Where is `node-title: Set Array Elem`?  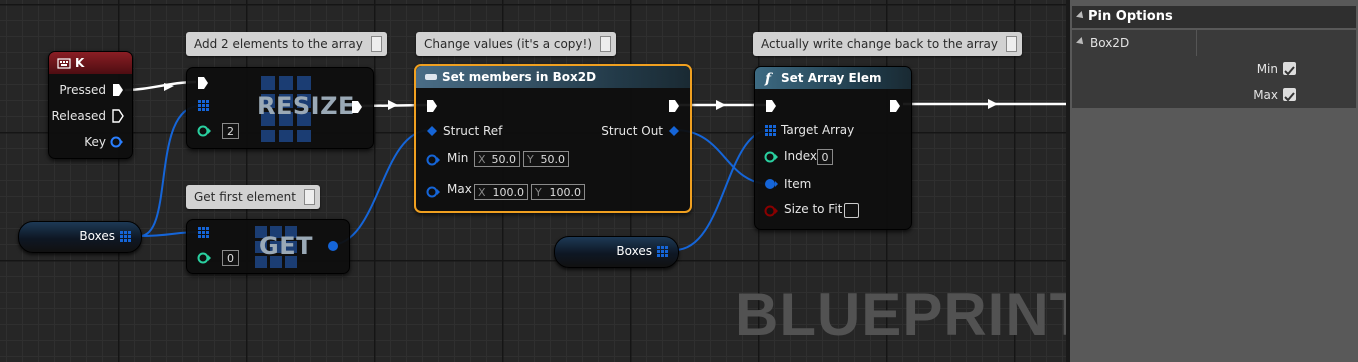 node-title: Set Array Elem is located at coordinates (831, 78).